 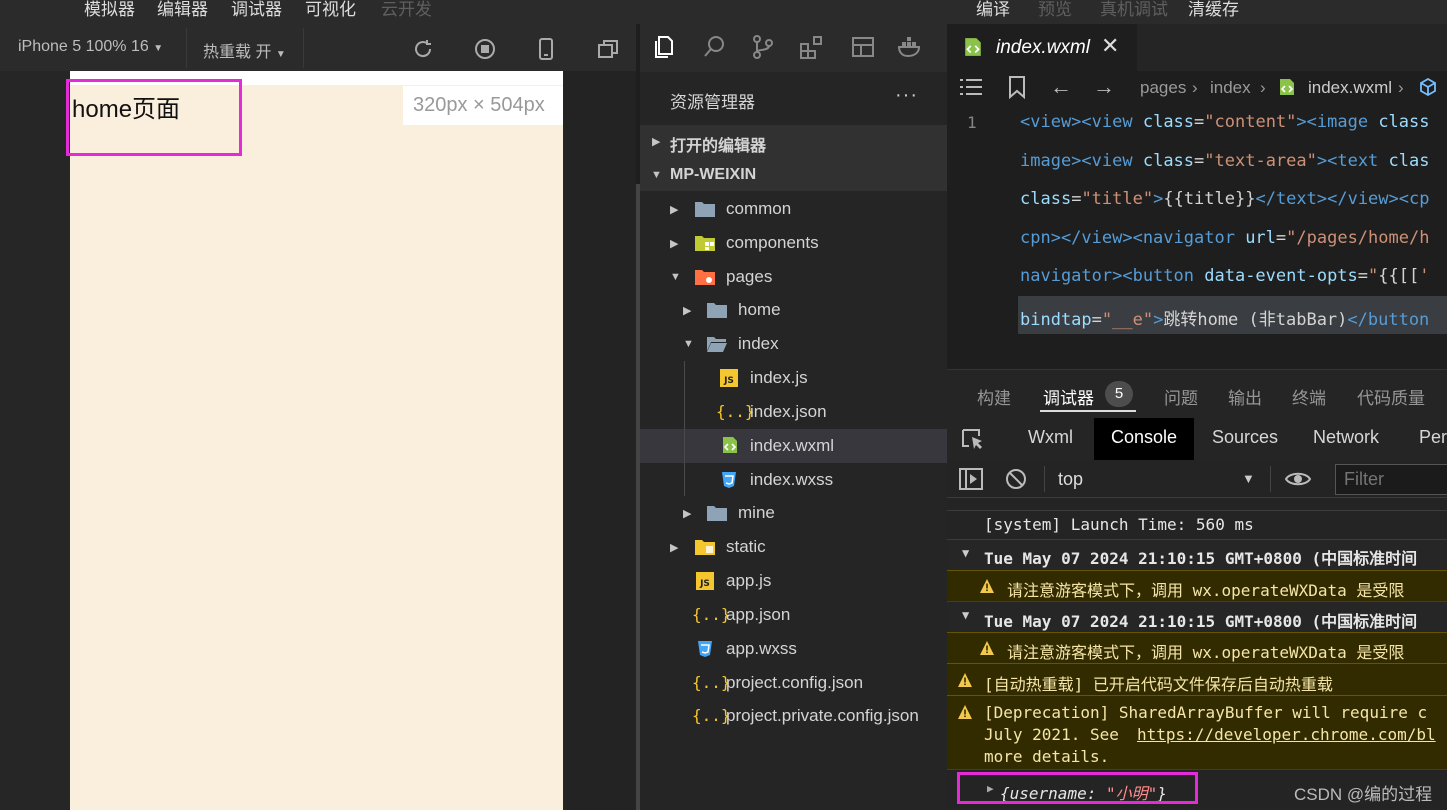 I want to click on open-editors-label: 打开的编辑器, so click(x=718, y=146).